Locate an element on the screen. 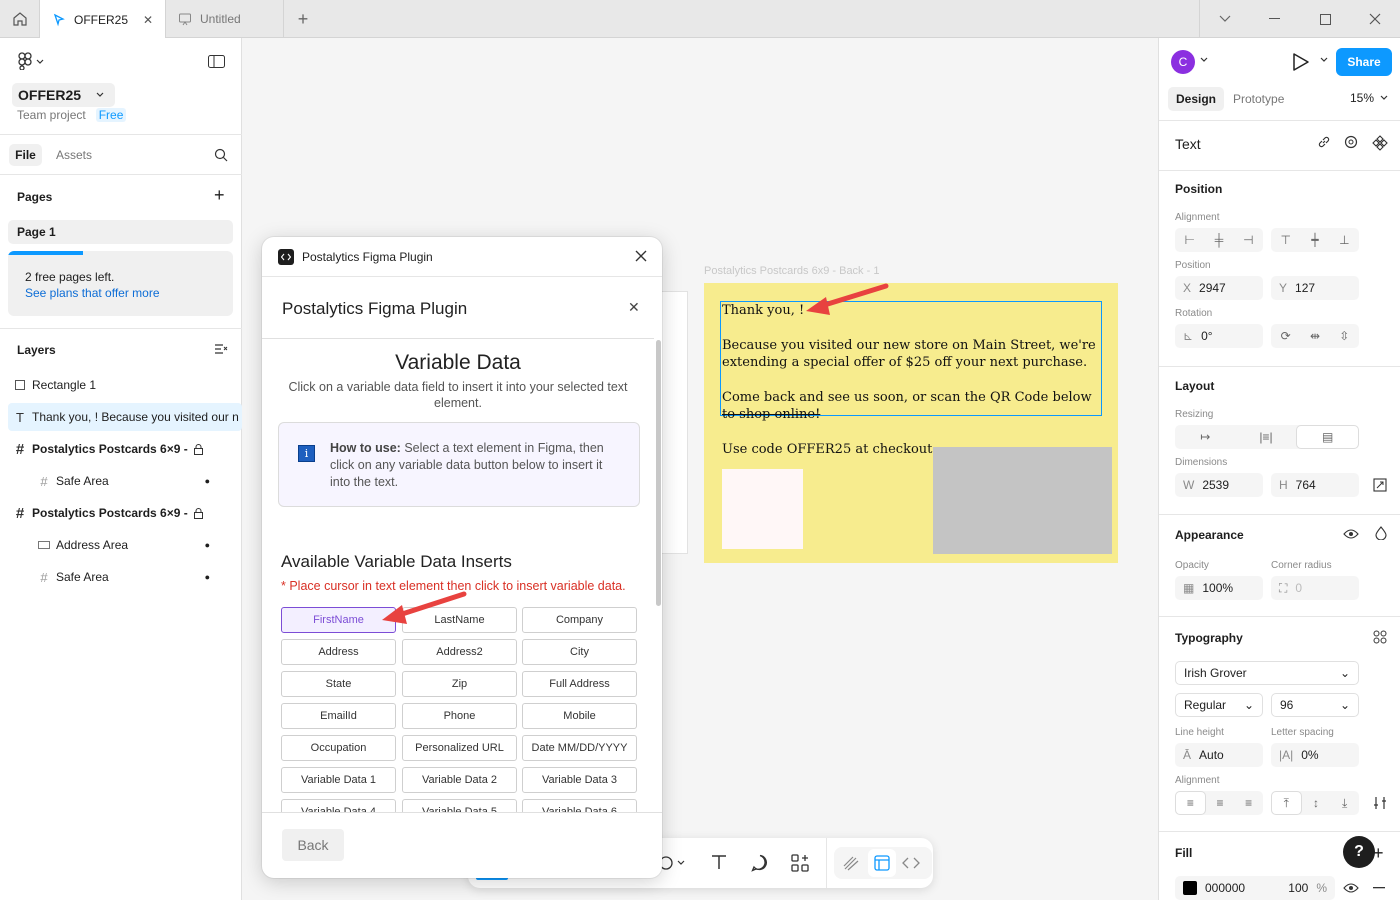  text-align-middle-icon: ↕ is located at coordinates (1316, 803).